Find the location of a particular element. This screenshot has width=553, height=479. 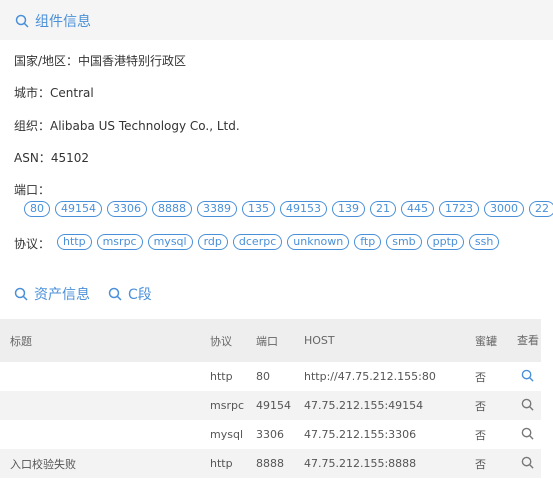

port-tag: 49154 is located at coordinates (78, 209).